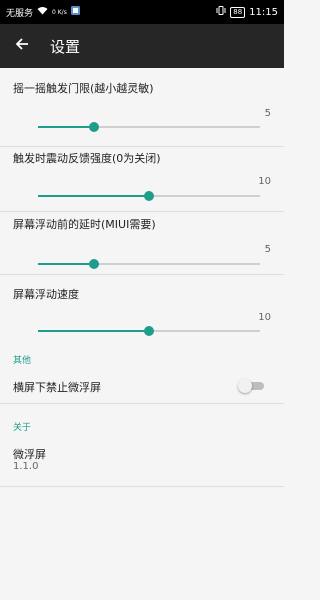 The height and width of the screenshot is (600, 320). I want to click on carrier-text: 无服务, so click(20, 13).